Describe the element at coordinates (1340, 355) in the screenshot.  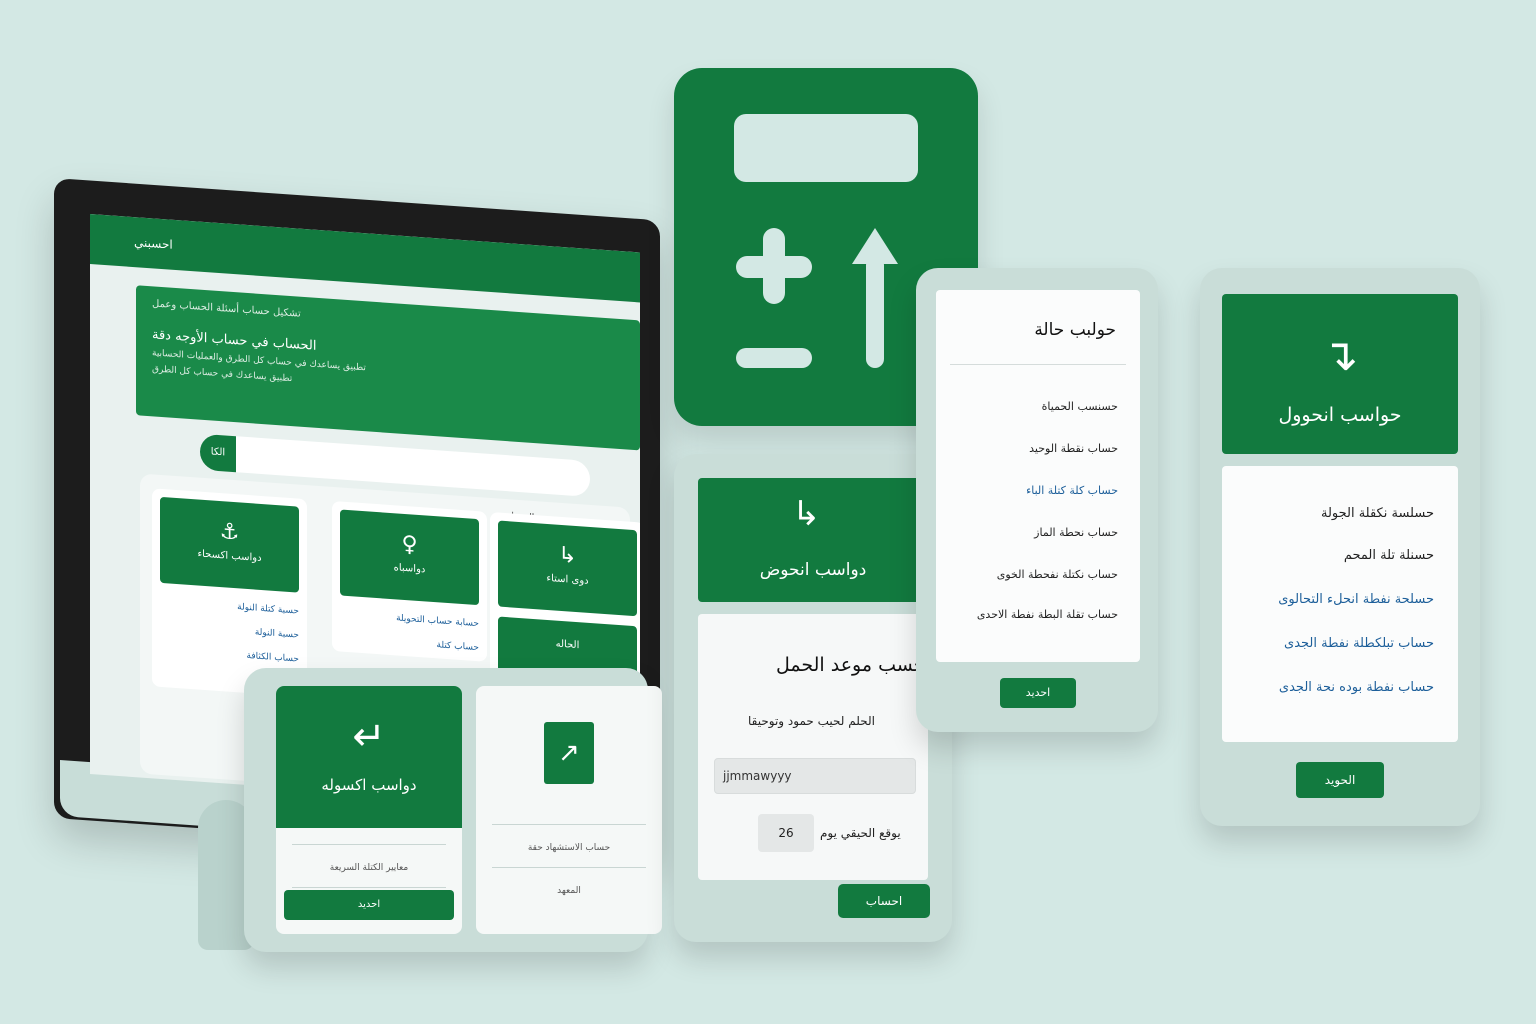
I see `bracket-arrow-icon: ↴` at that location.